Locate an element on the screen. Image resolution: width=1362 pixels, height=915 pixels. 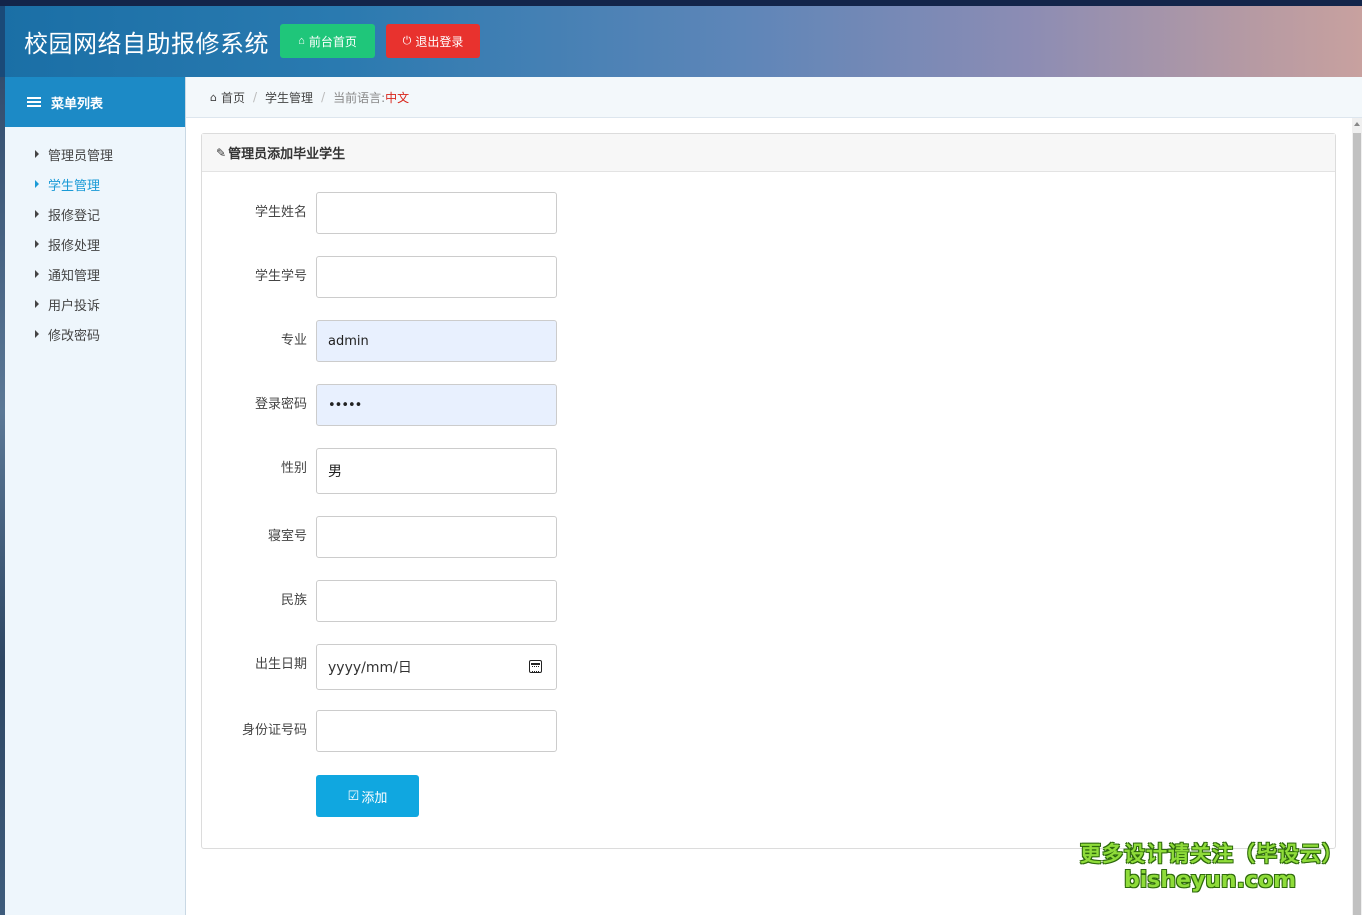
birth-date-input: yyyy/mm/日 is located at coordinates (436, 667).